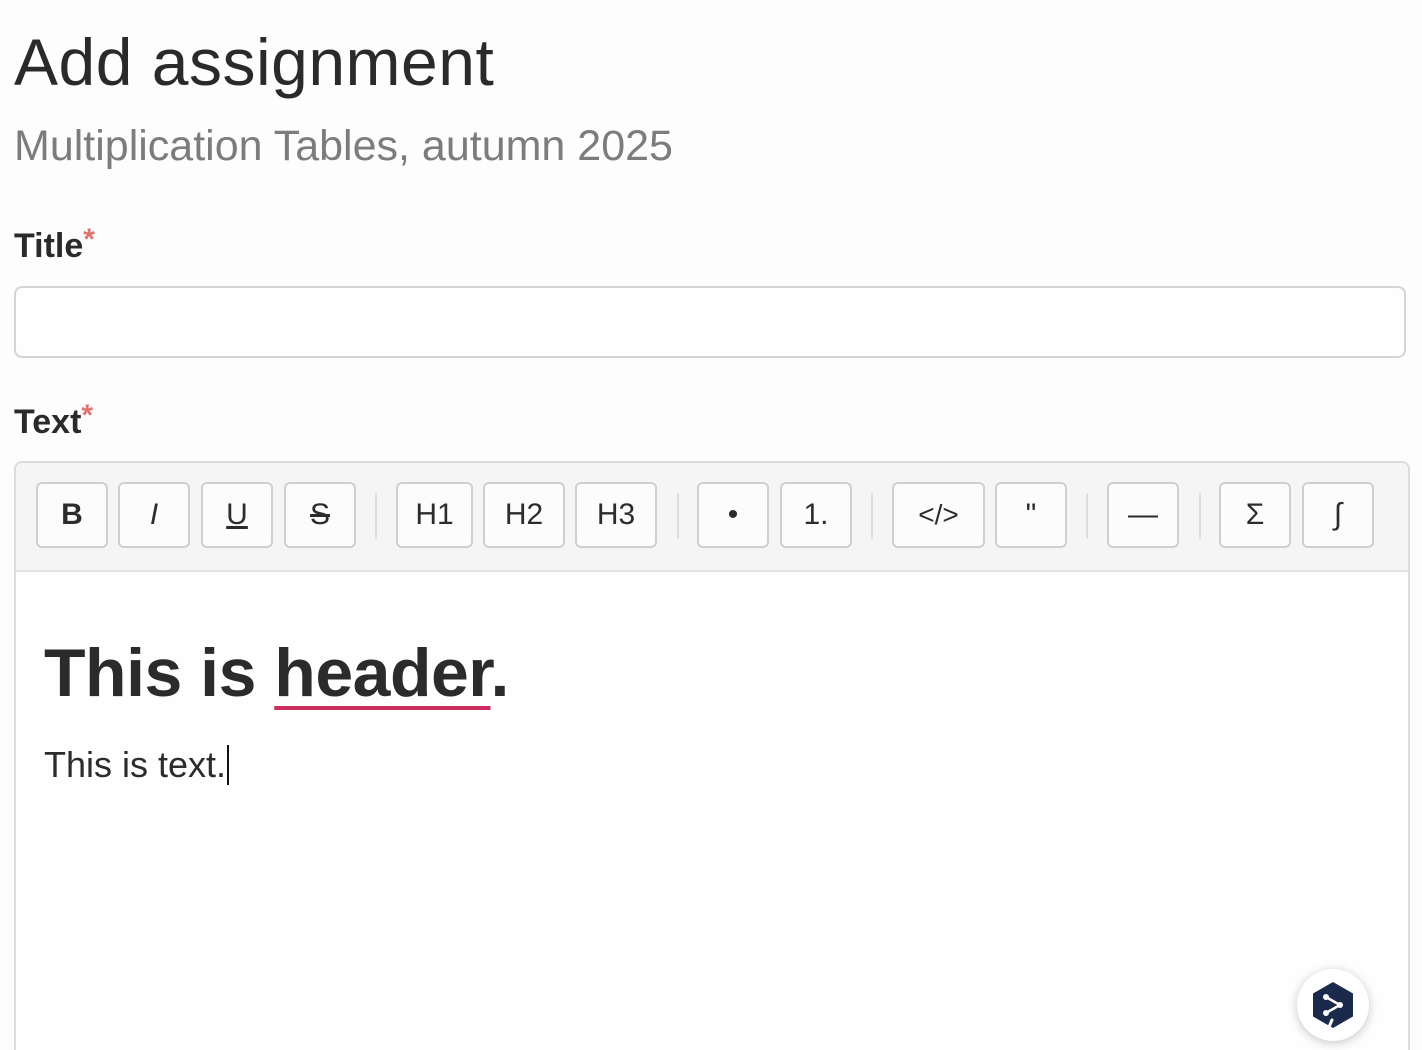  What do you see at coordinates (382, 673) in the screenshot?
I see `misspelled-word: header` at bounding box center [382, 673].